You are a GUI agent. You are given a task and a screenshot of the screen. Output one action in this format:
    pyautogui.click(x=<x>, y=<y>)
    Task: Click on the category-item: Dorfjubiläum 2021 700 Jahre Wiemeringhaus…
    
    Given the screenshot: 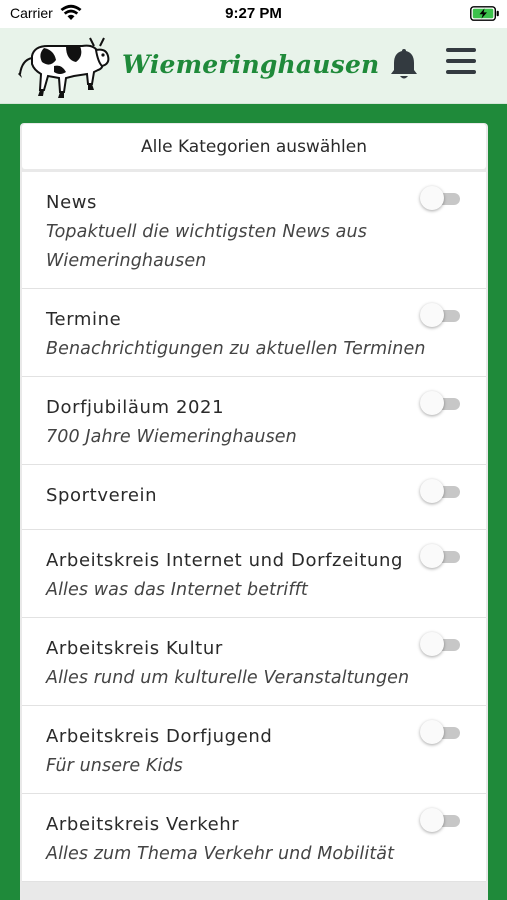 What is the action you would take?
    pyautogui.click(x=254, y=421)
    